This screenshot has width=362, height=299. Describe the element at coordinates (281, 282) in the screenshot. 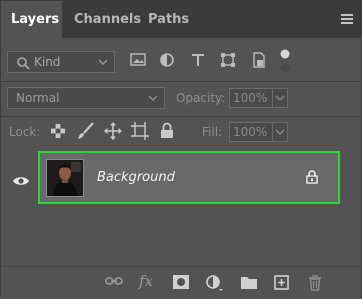

I see `new-layer-icon` at that location.